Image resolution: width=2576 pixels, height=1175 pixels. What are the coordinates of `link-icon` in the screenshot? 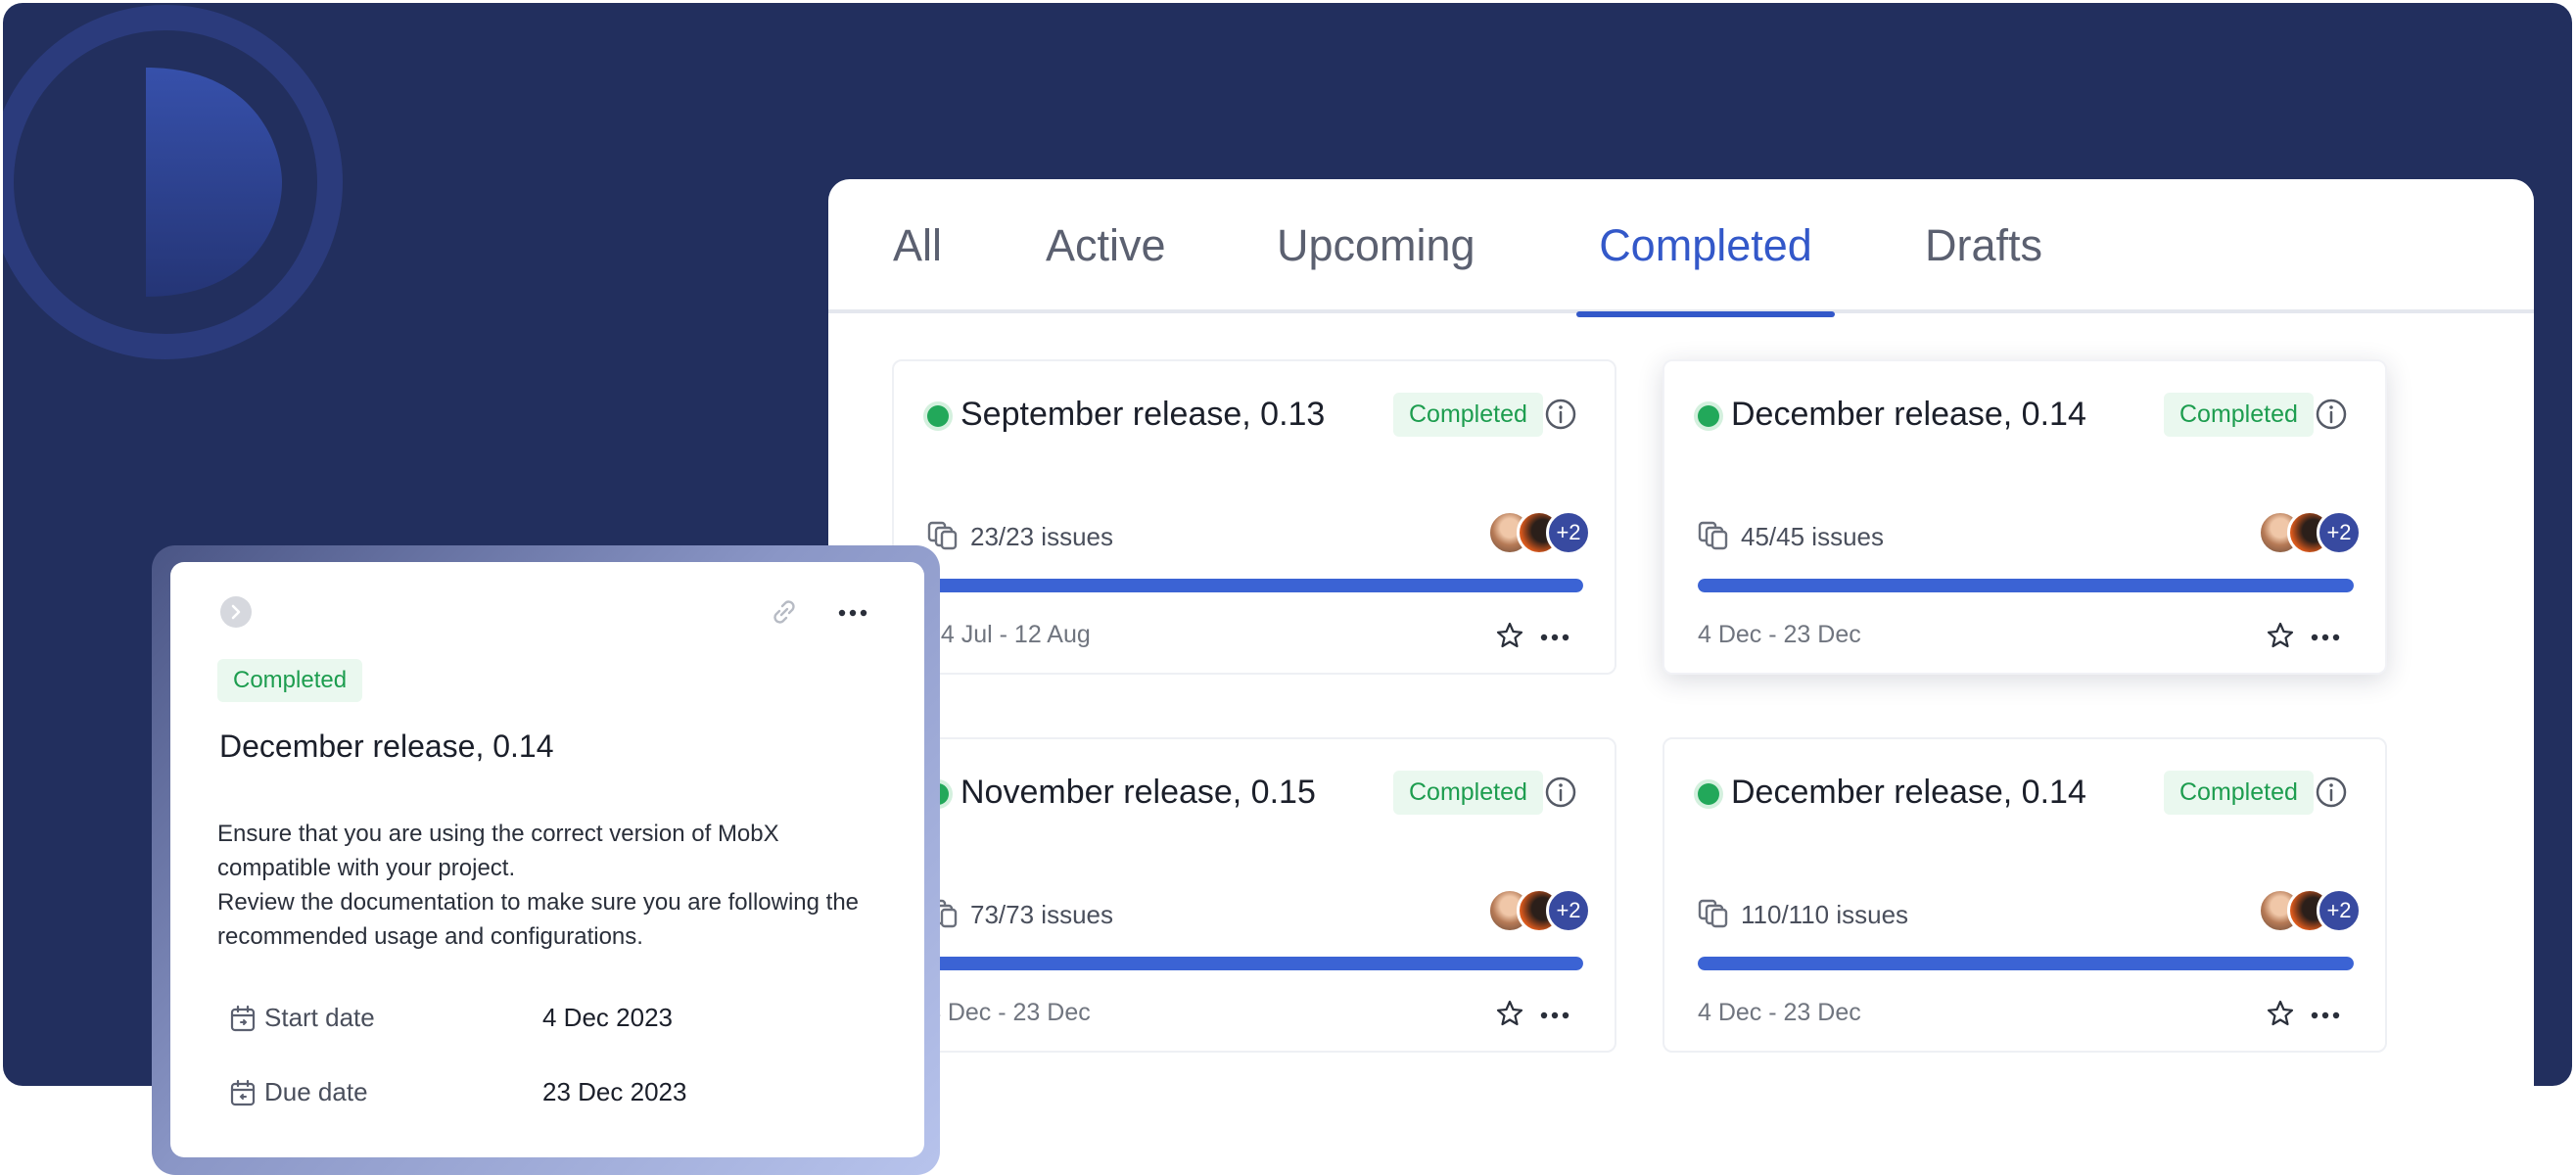 It's located at (785, 612).